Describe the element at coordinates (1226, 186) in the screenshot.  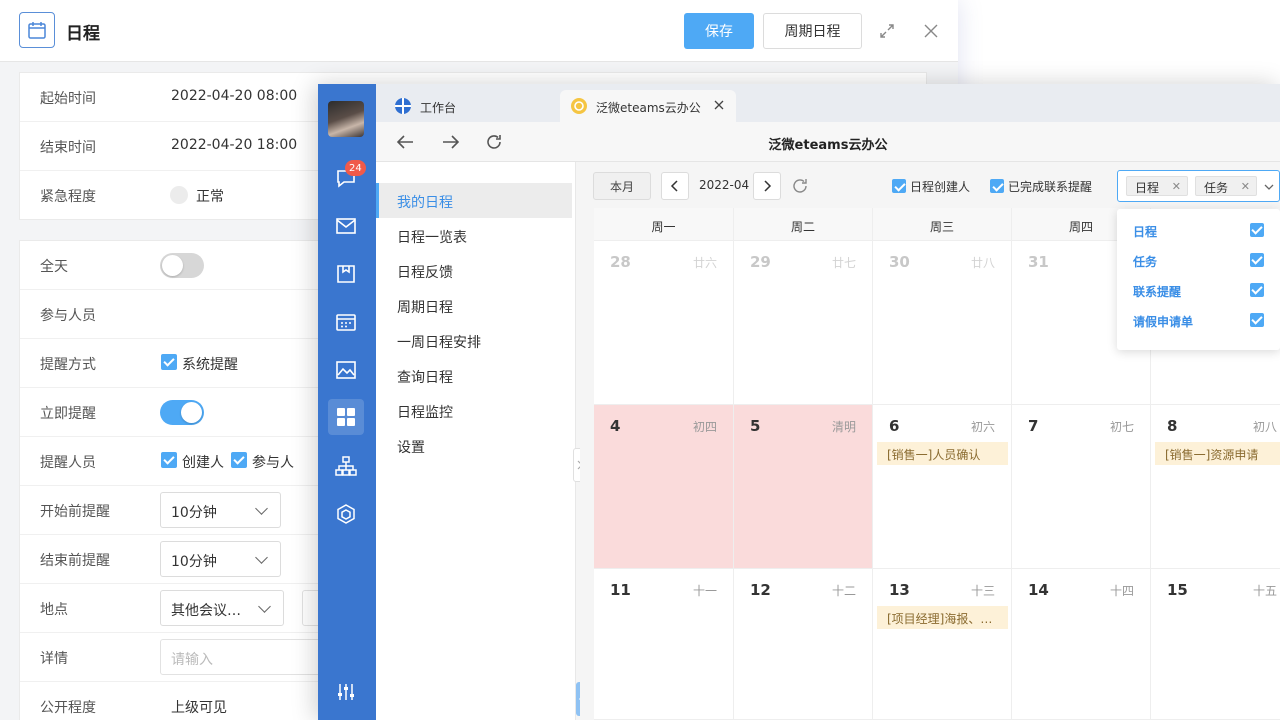
I see `chip-task: 任务 ✕` at that location.